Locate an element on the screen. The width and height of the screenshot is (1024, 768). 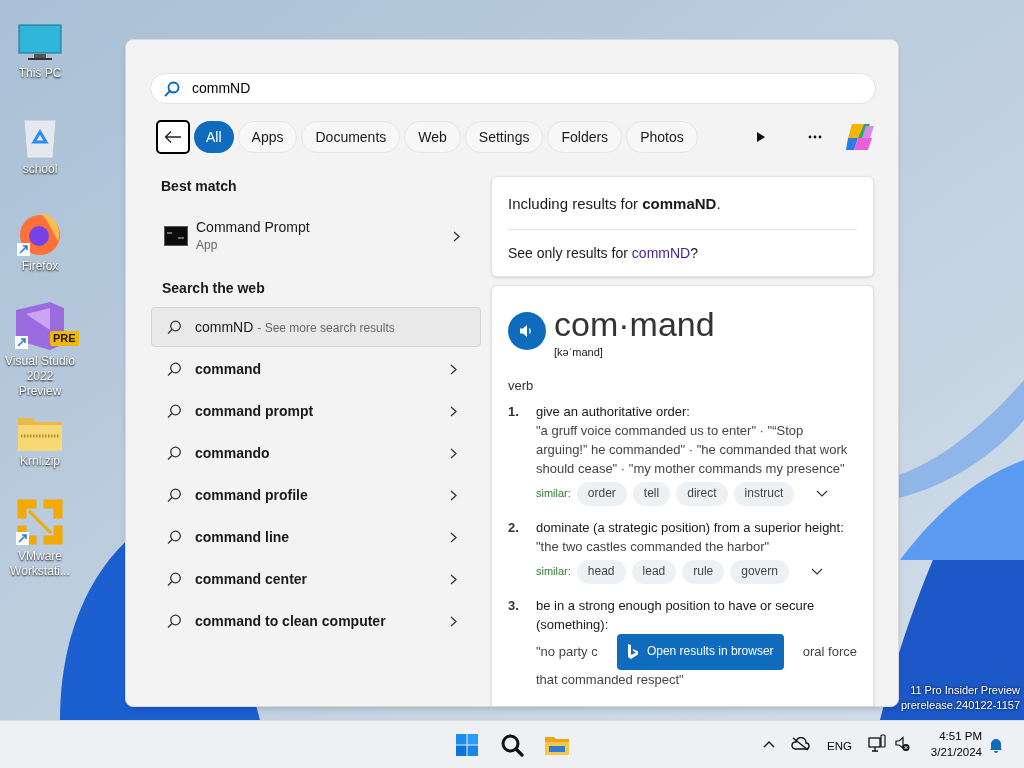
app-title: Command Prompt is located at coordinates (253, 227).